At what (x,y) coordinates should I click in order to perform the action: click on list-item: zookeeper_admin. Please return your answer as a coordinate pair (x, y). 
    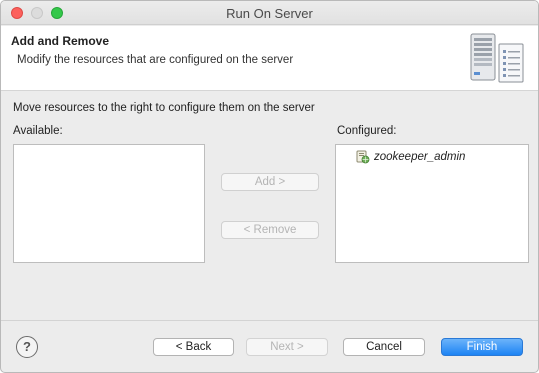
    Looking at the image, I should click on (410, 157).